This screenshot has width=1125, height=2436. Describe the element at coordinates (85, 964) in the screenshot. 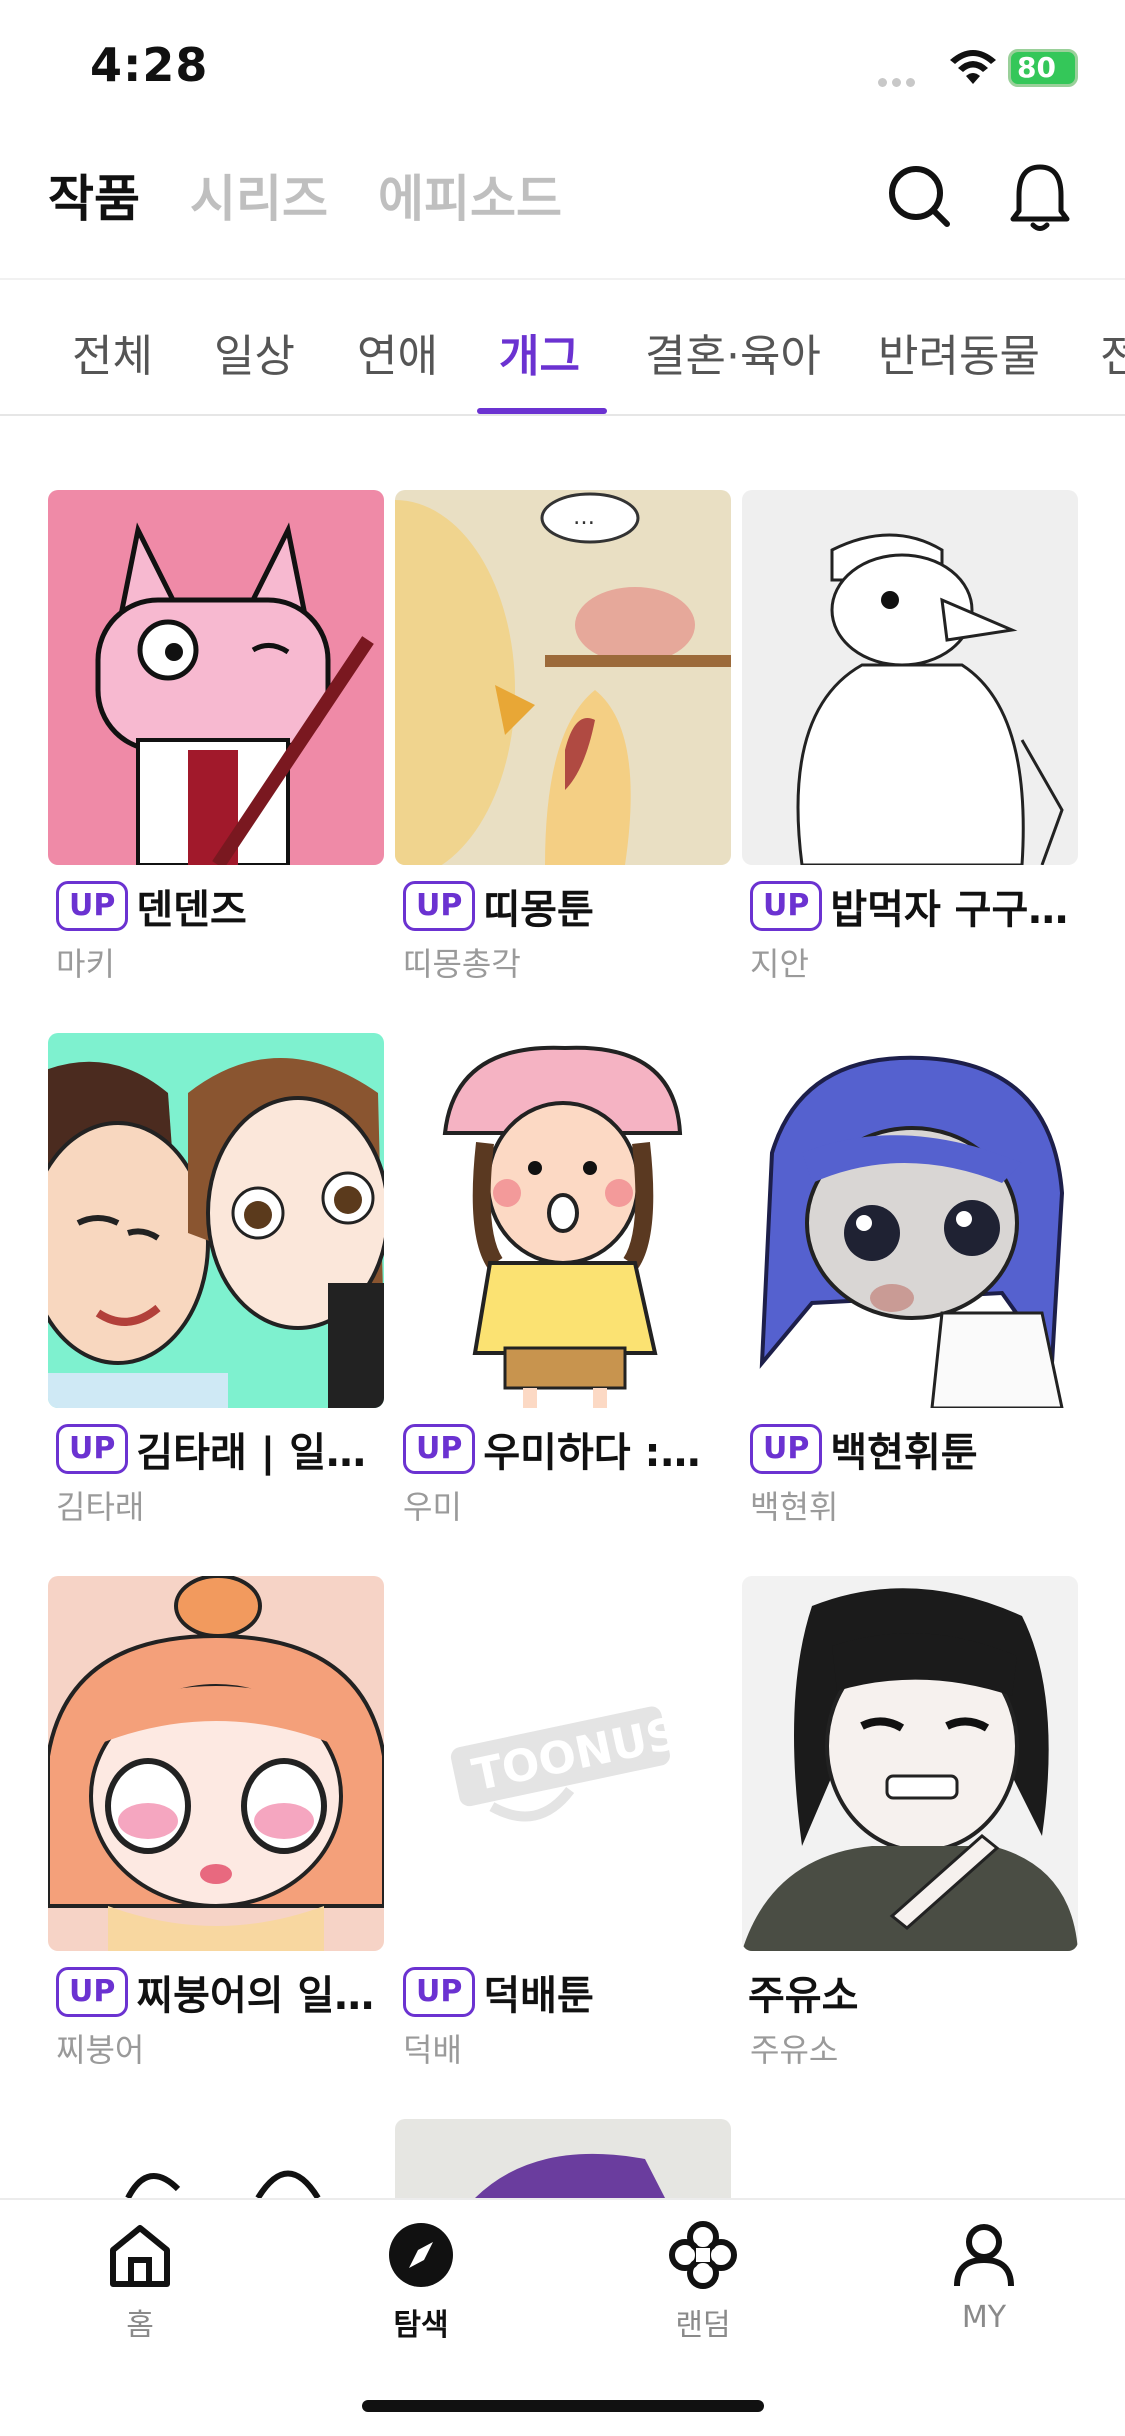

I see `work-author: 마키` at that location.